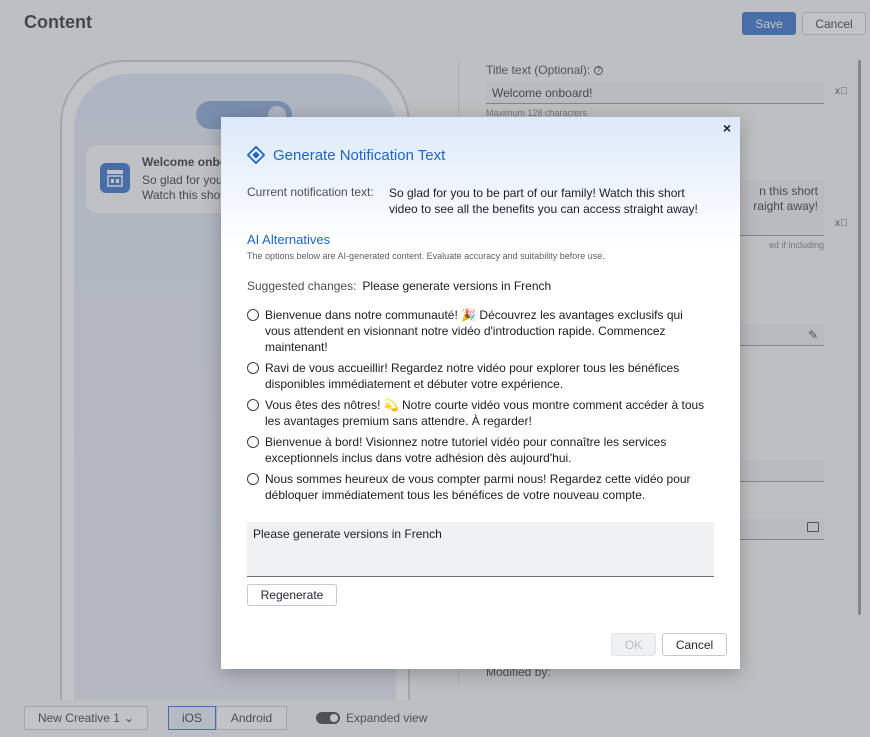 This screenshot has height=737, width=870. Describe the element at coordinates (256, 155) in the screenshot. I see `ai-logo-icon` at that location.